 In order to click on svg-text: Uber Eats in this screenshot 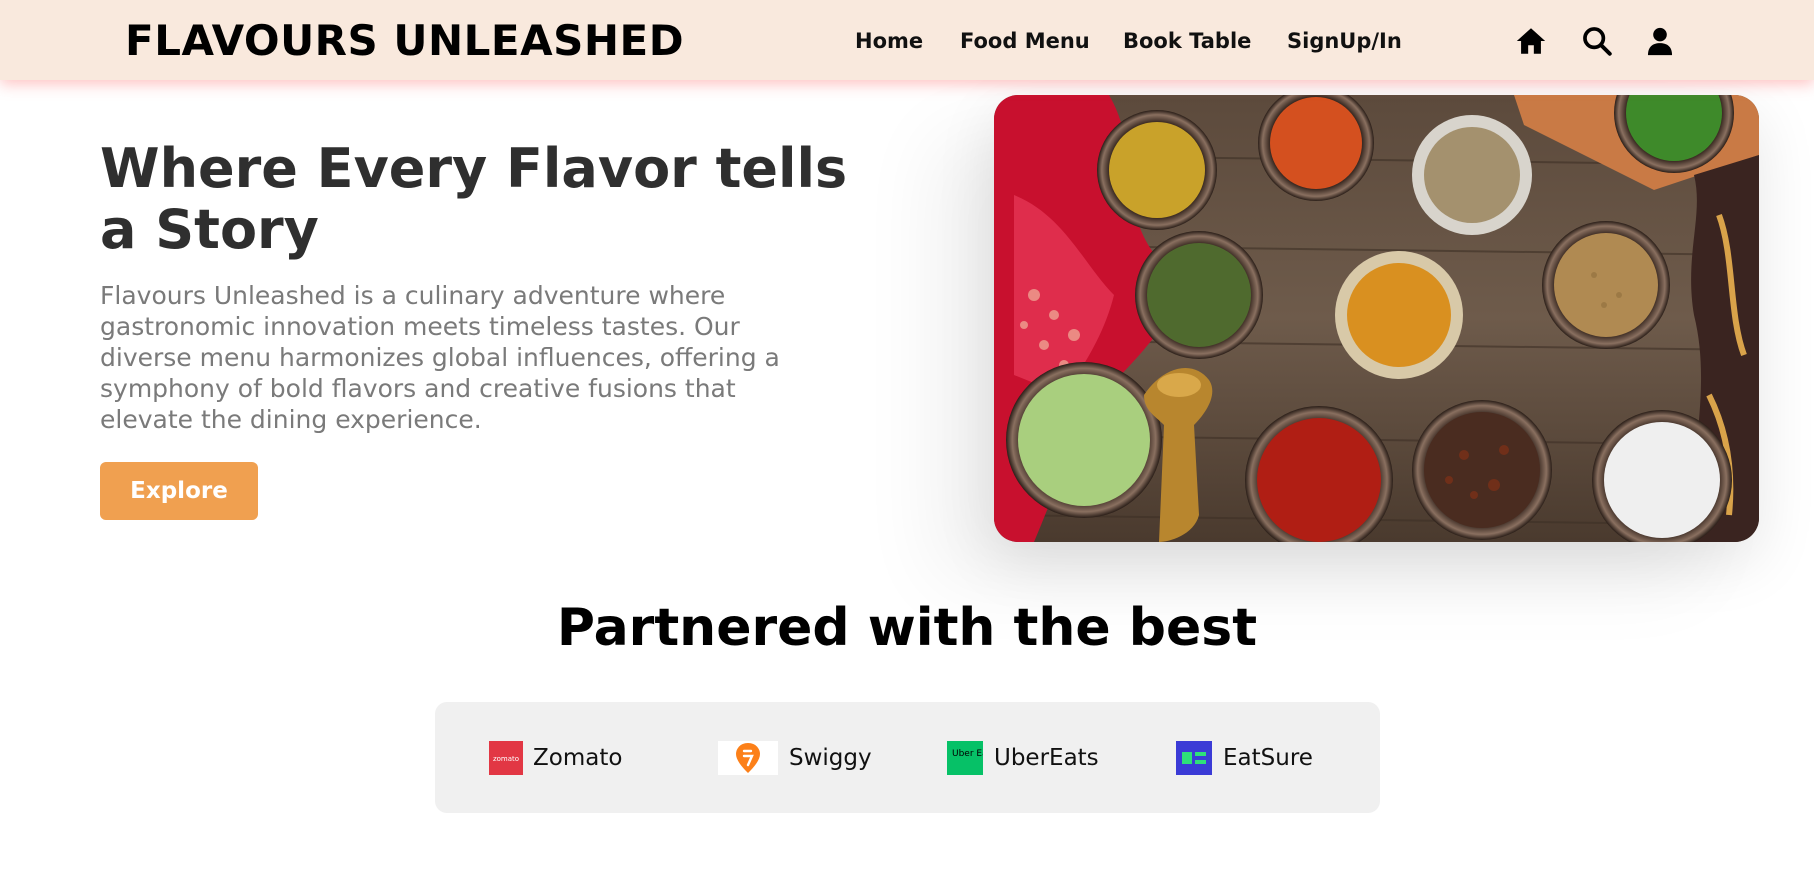, I will do `click(967, 754)`.